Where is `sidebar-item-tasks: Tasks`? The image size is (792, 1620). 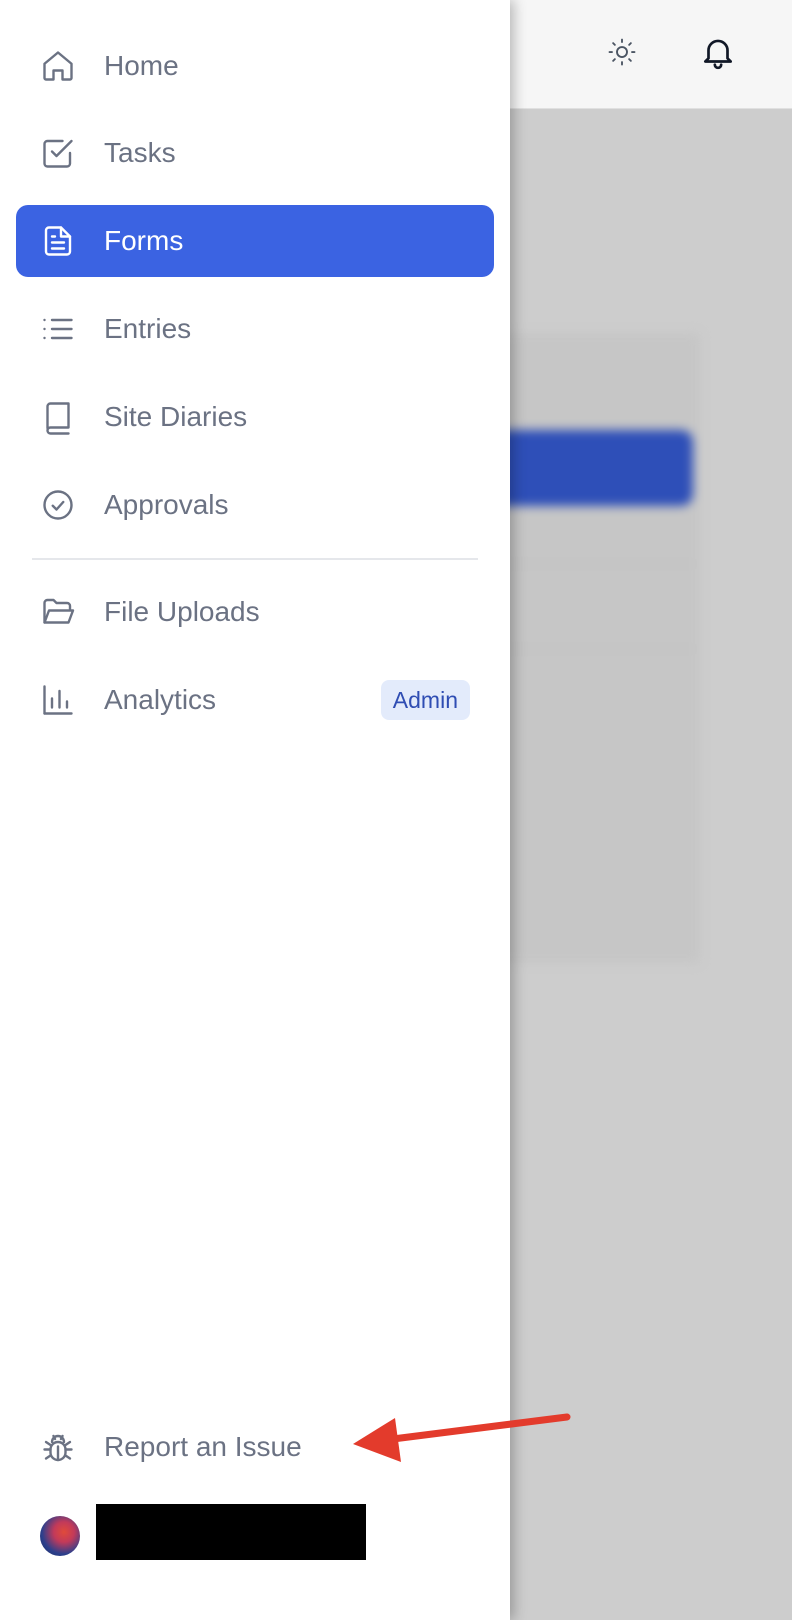 sidebar-item-tasks: Tasks is located at coordinates (255, 153).